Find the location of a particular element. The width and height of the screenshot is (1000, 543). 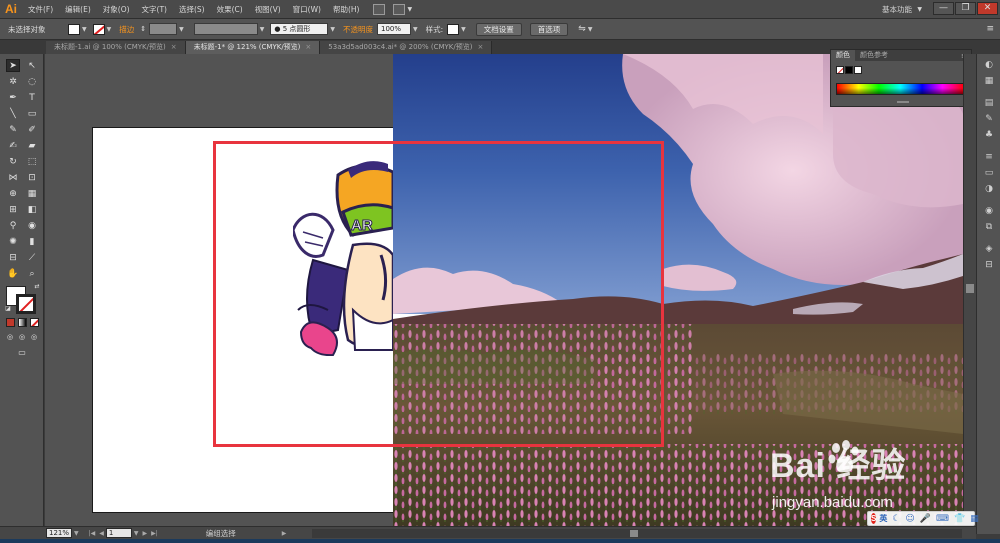

symbol-sprayer-tool-icon: ✺ is located at coordinates (13, 241).